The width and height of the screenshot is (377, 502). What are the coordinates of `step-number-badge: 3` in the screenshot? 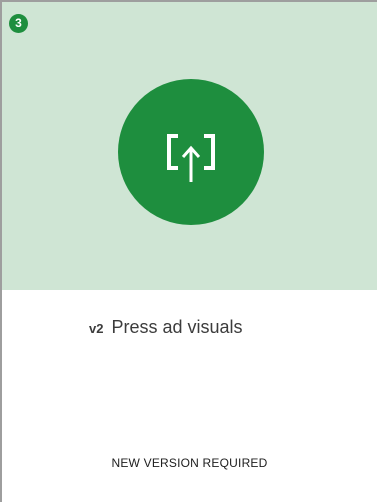 It's located at (18, 23).